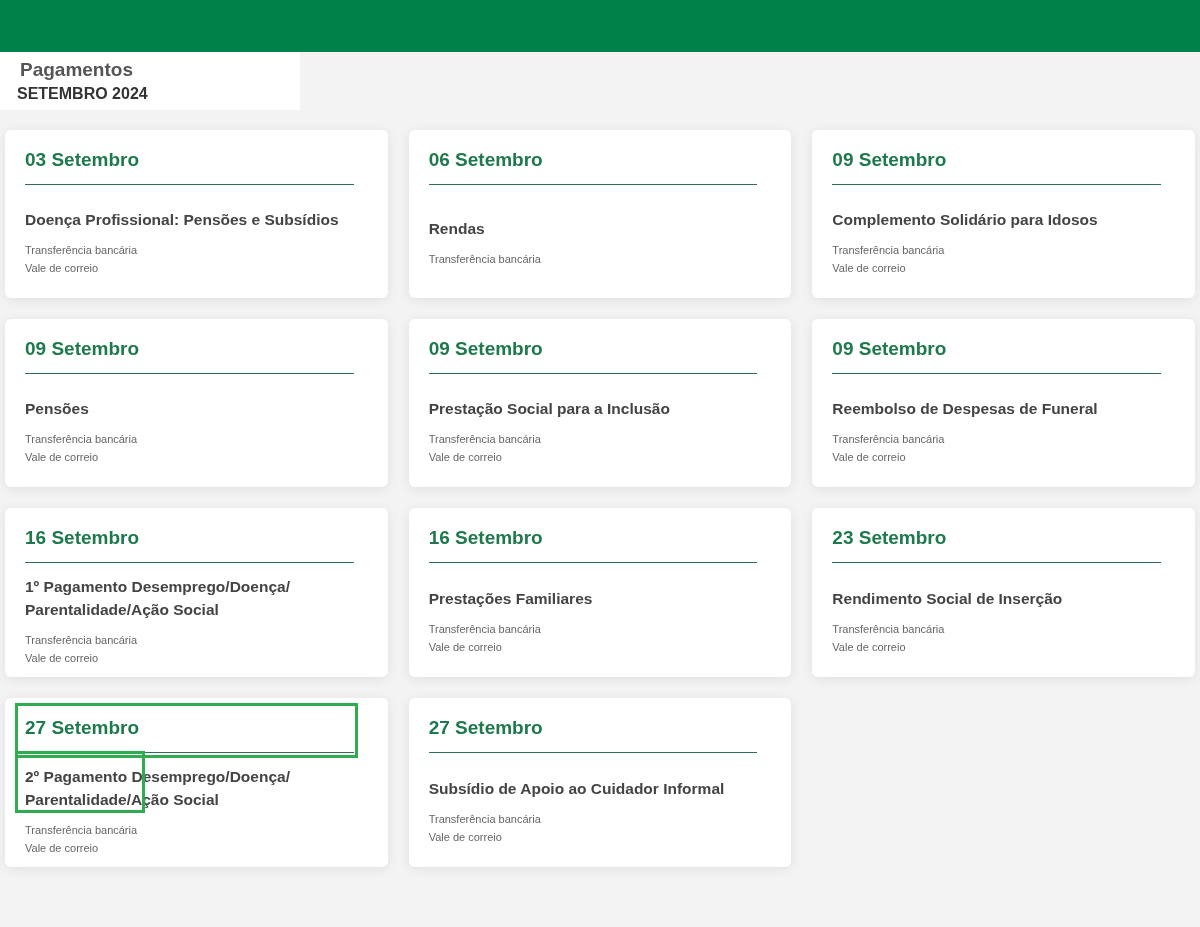 Image resolution: width=1200 pixels, height=927 pixels. I want to click on page-title: Pagamentos, so click(76, 70).